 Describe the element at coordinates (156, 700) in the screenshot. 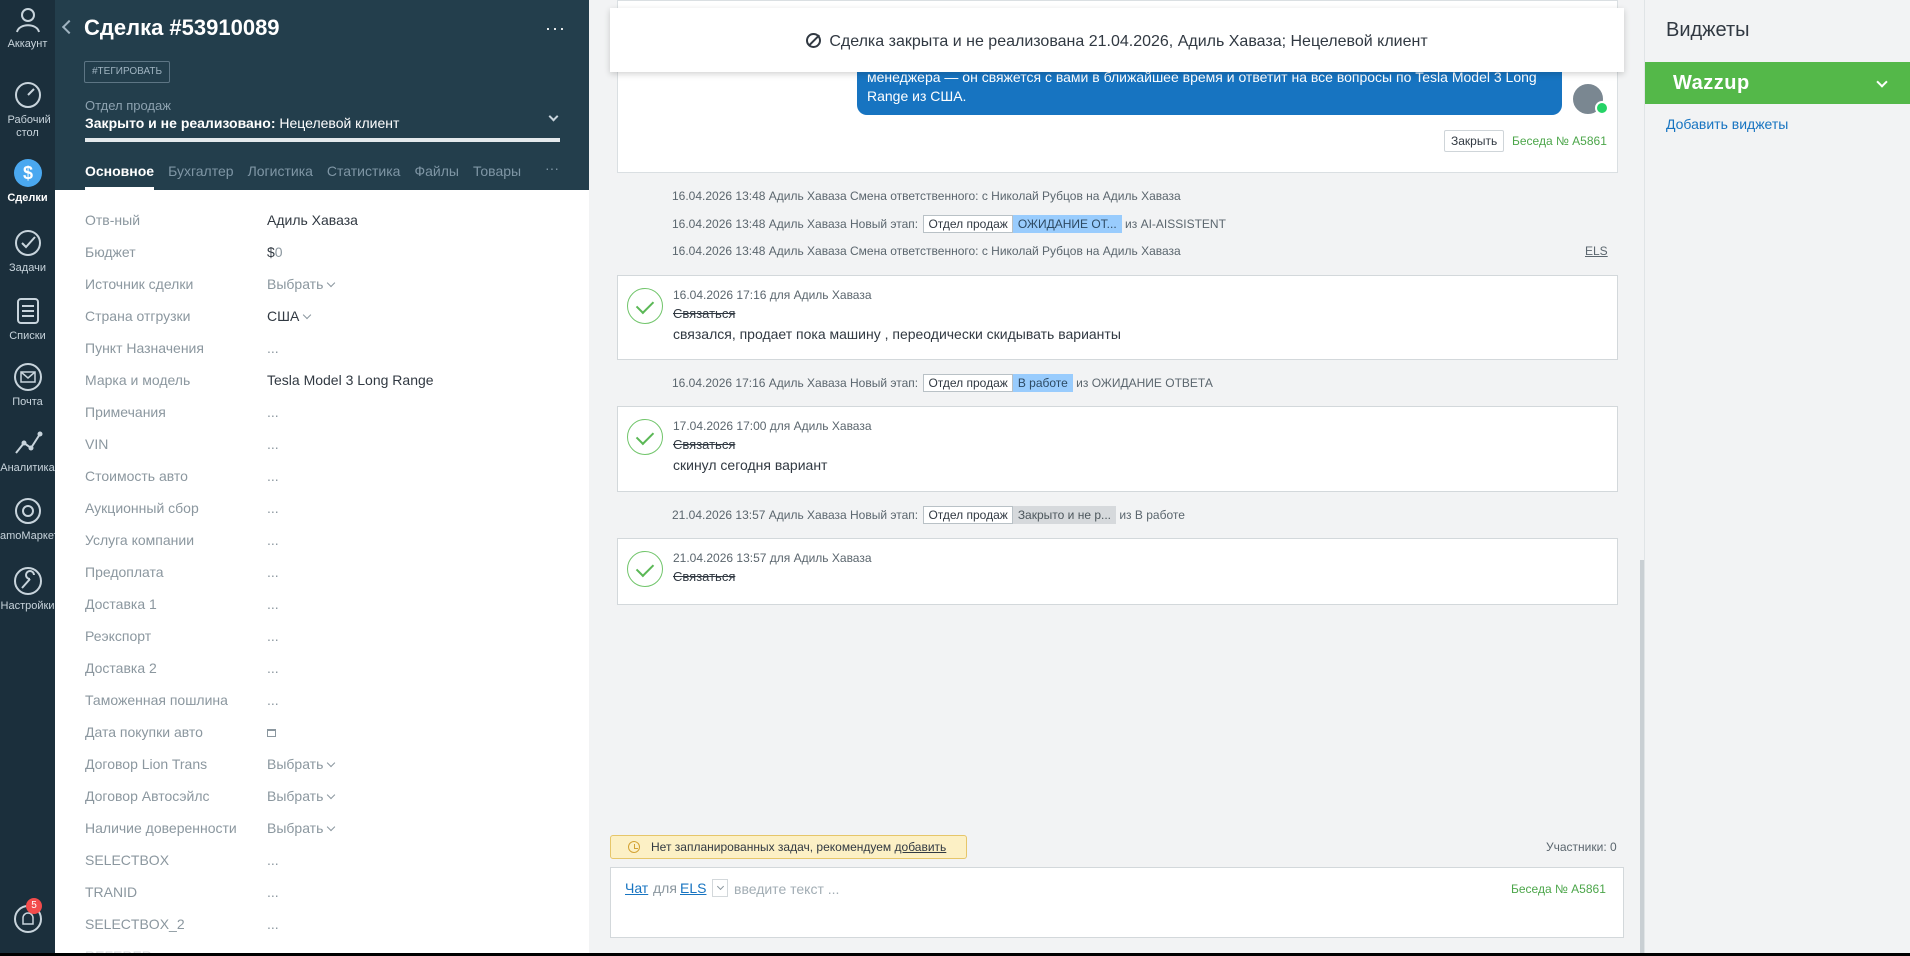

I see `field-label: Таможенная пошлина` at that location.